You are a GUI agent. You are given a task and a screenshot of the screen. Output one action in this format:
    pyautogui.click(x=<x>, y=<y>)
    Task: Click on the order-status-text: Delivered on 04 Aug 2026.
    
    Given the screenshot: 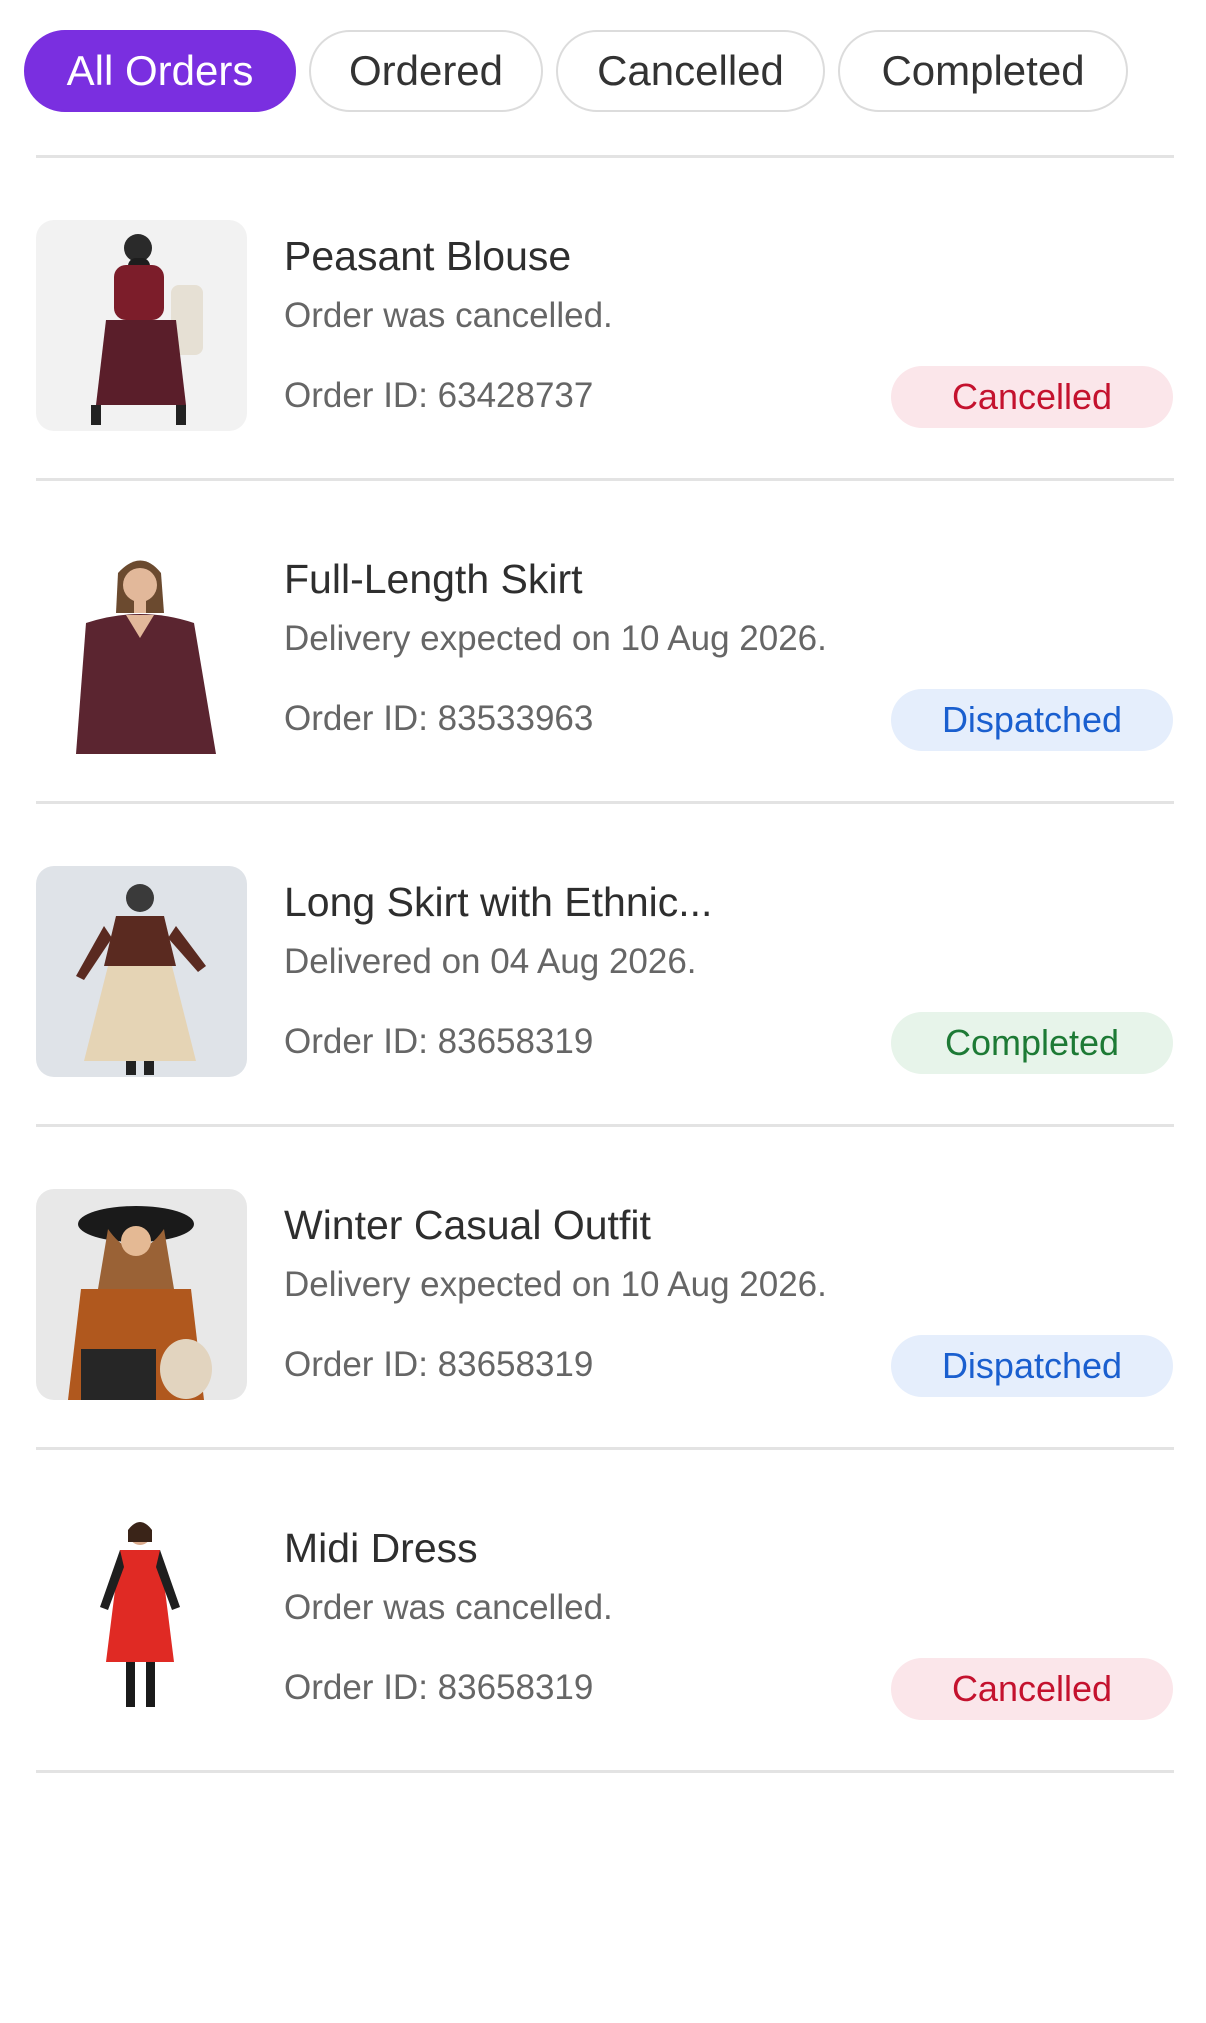 What is the action you would take?
    pyautogui.click(x=490, y=961)
    